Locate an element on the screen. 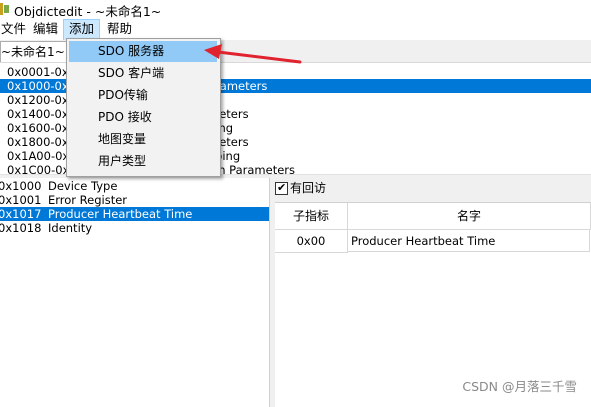  grid-cell-name: Producer Heartbeat Time is located at coordinates (469, 241).